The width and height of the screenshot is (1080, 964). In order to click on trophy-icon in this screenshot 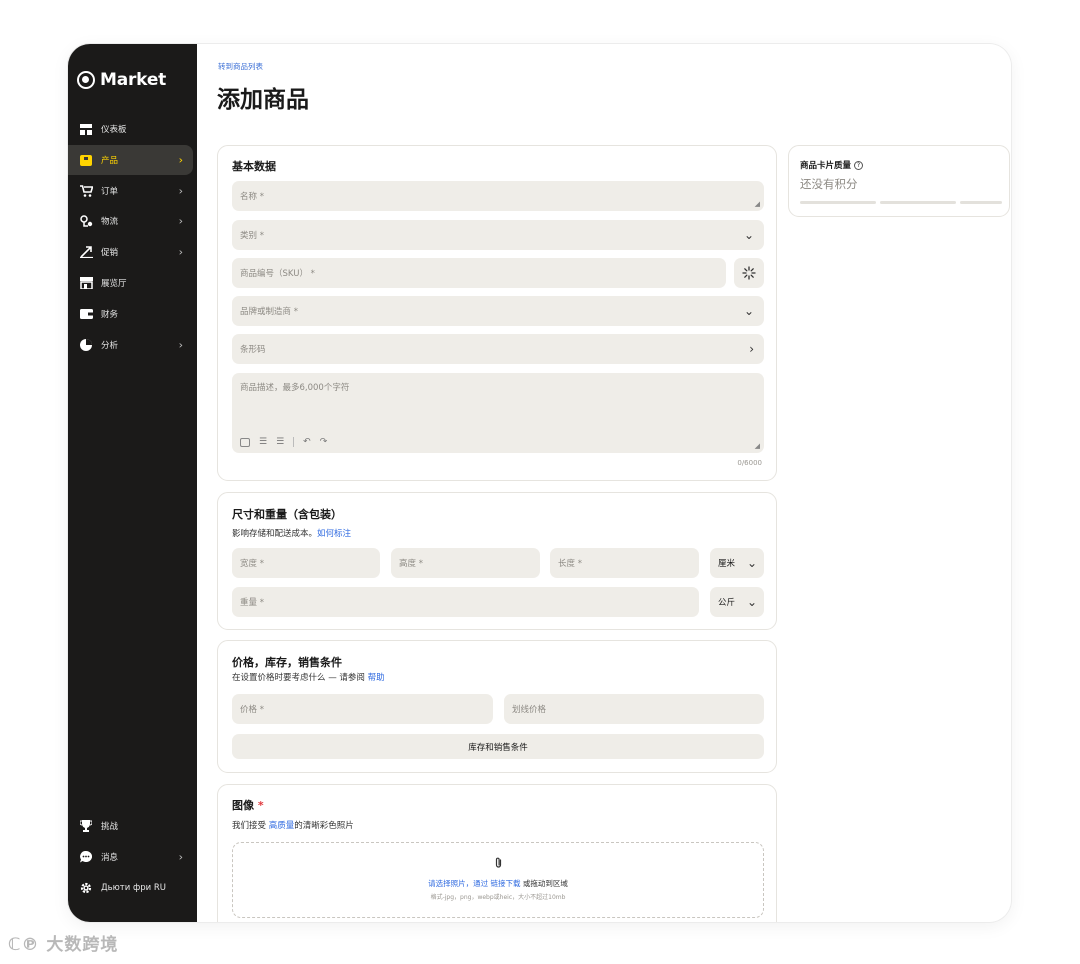, I will do `click(86, 826)`.